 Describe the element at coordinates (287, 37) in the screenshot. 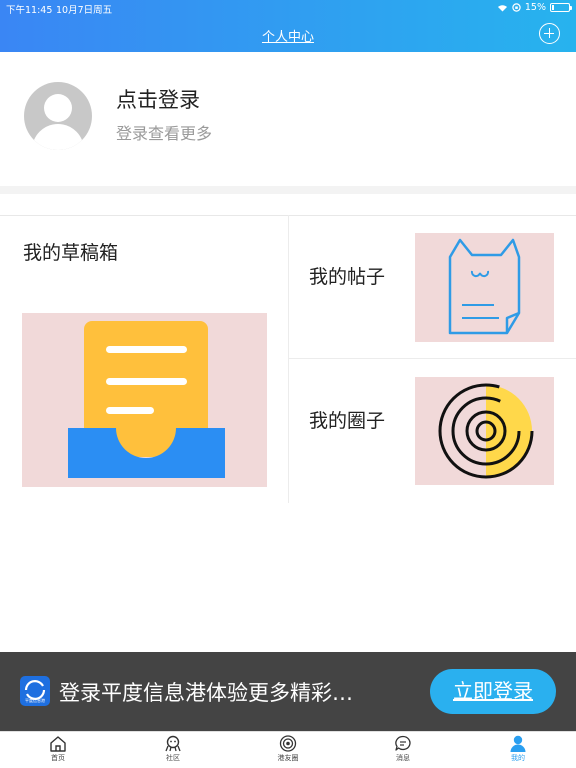

I see `page-title: 个人中心` at that location.